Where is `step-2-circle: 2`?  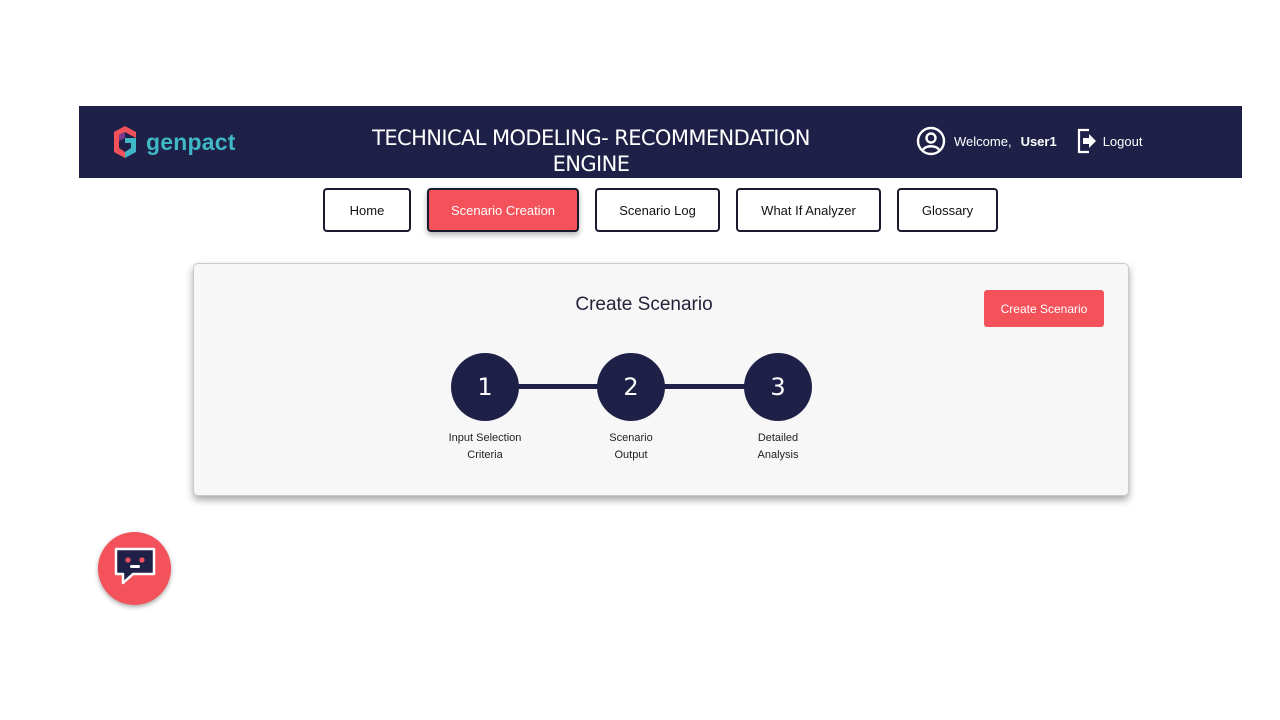 step-2-circle: 2 is located at coordinates (631, 387).